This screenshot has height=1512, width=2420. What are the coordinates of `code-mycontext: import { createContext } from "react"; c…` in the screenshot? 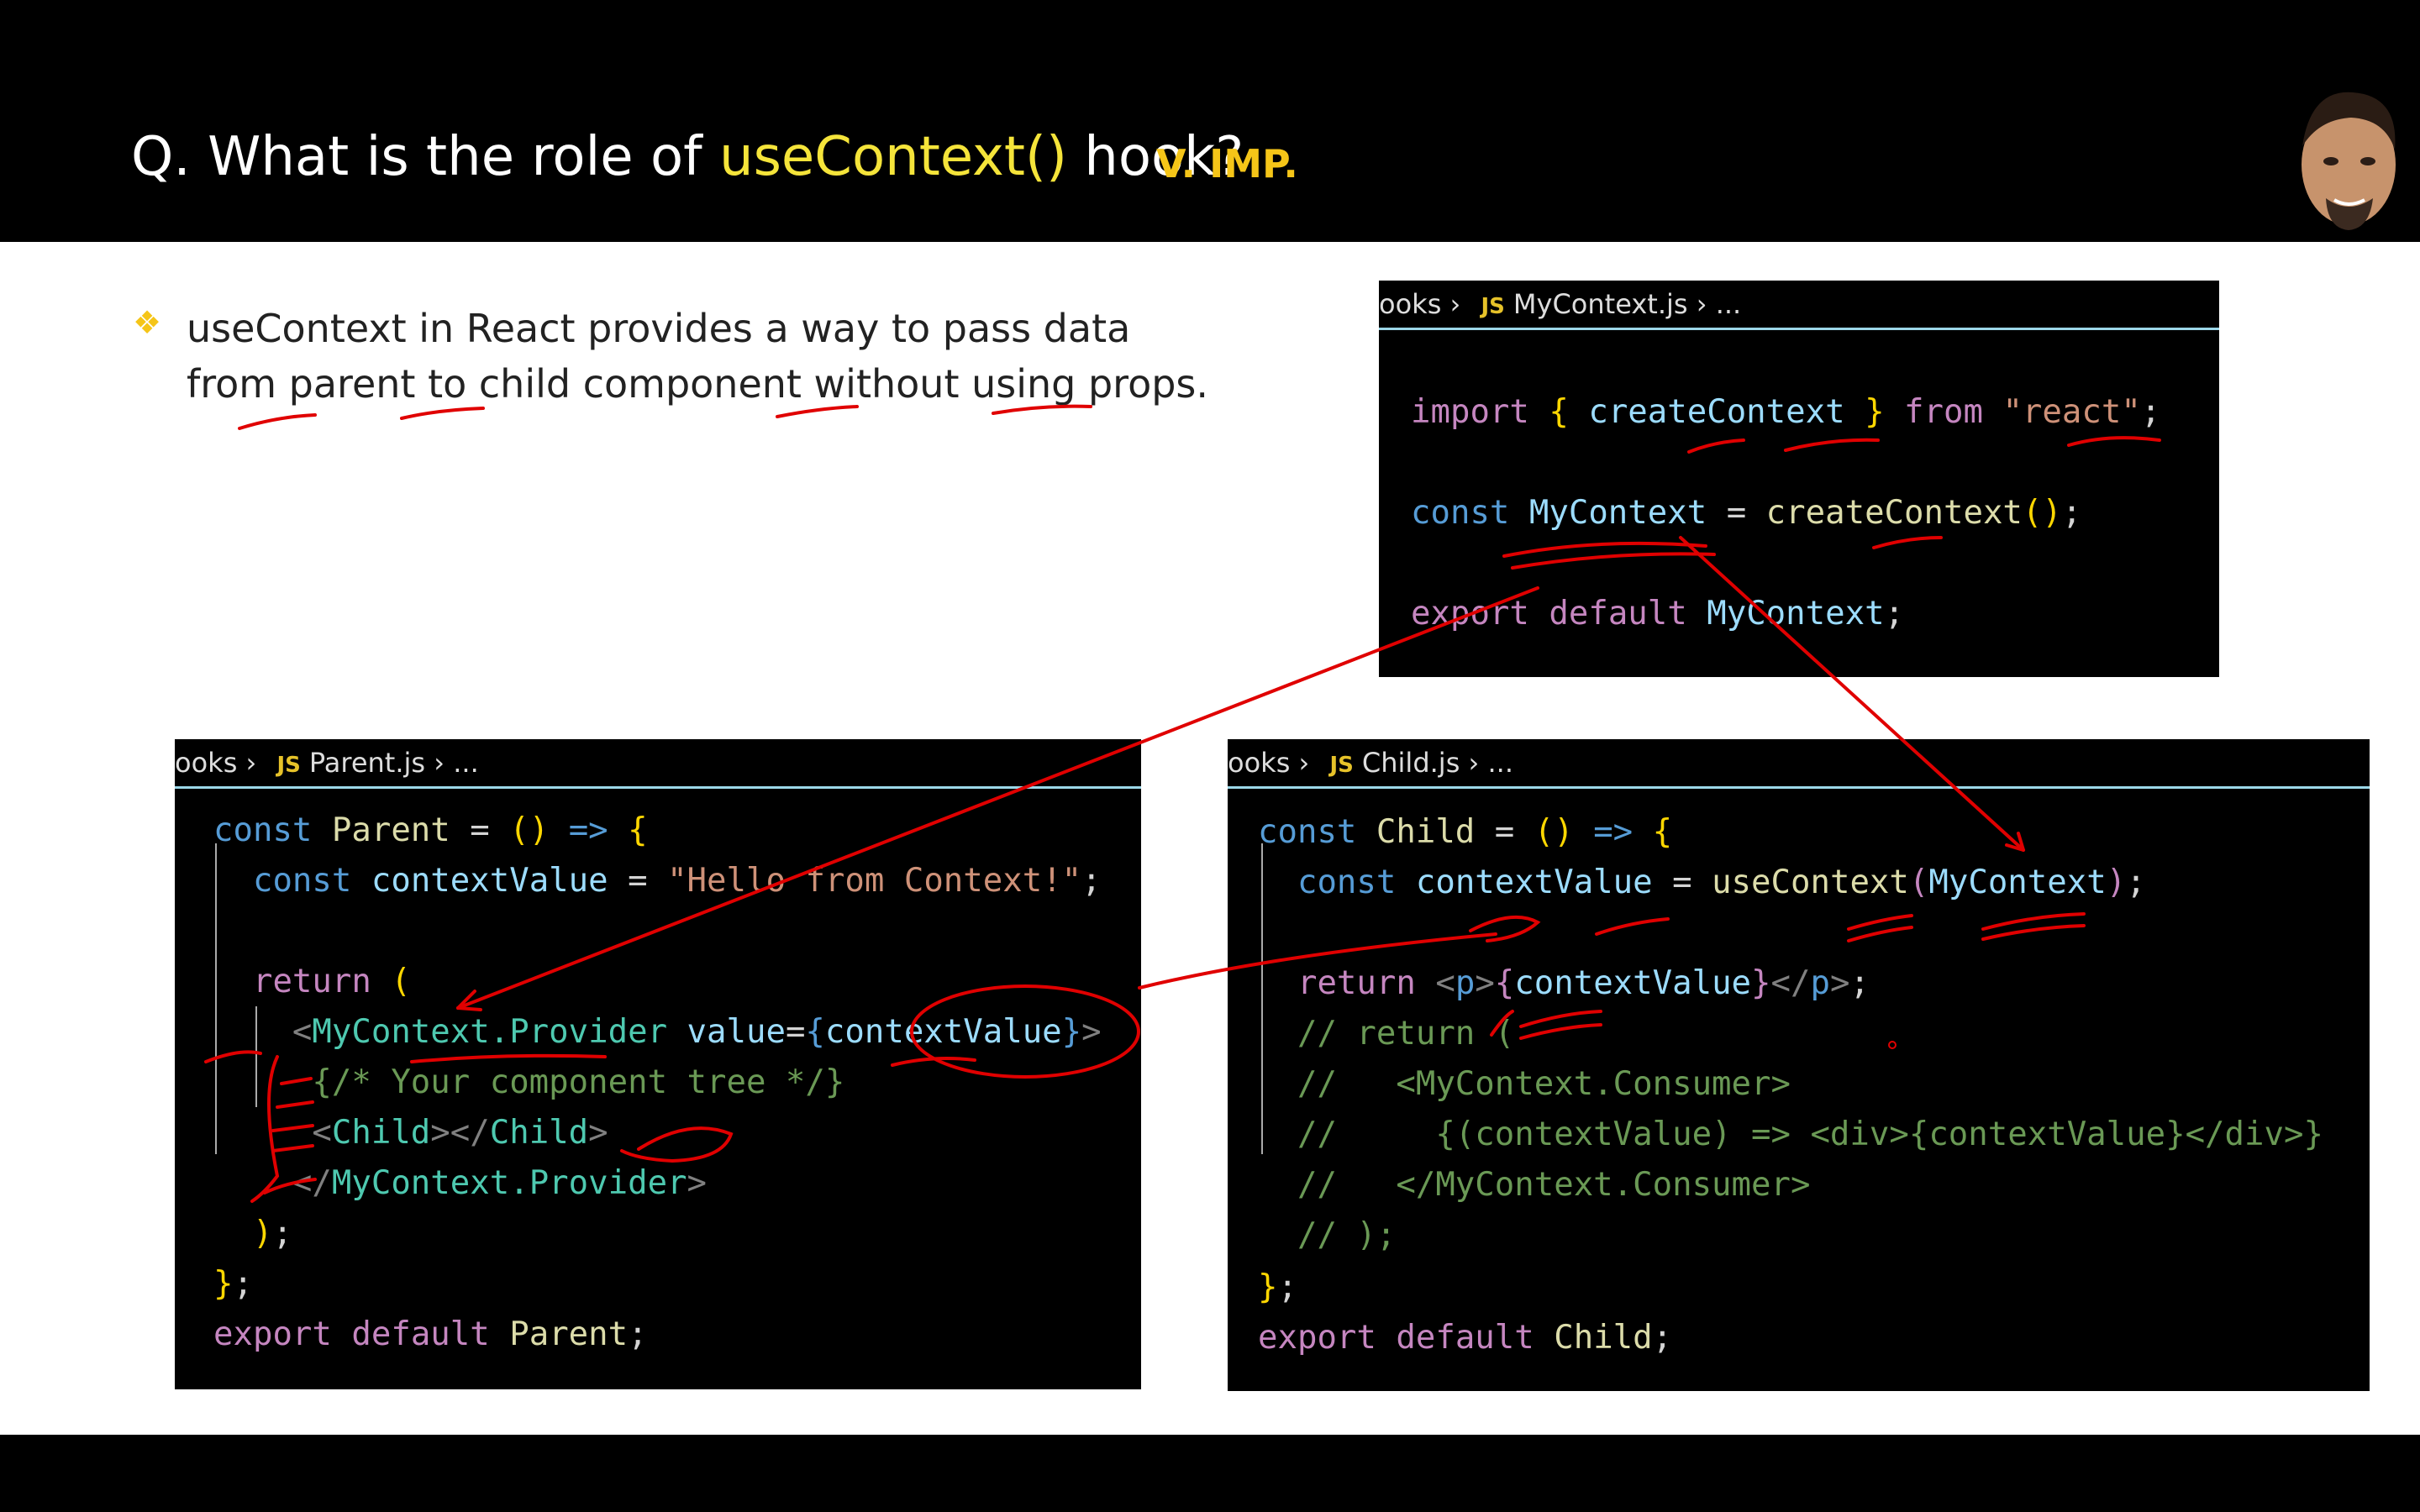 It's located at (1786, 513).